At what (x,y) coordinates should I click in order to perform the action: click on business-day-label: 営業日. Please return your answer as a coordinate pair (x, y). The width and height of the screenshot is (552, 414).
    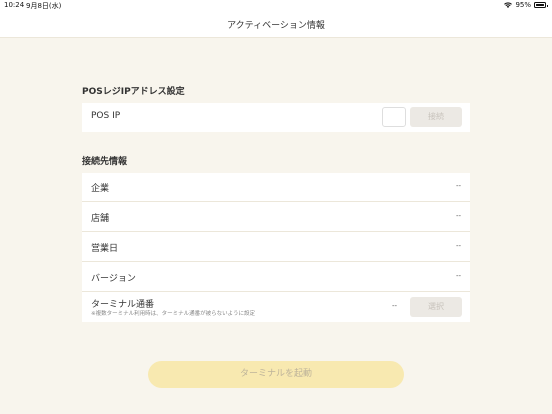
    Looking at the image, I should click on (105, 249).